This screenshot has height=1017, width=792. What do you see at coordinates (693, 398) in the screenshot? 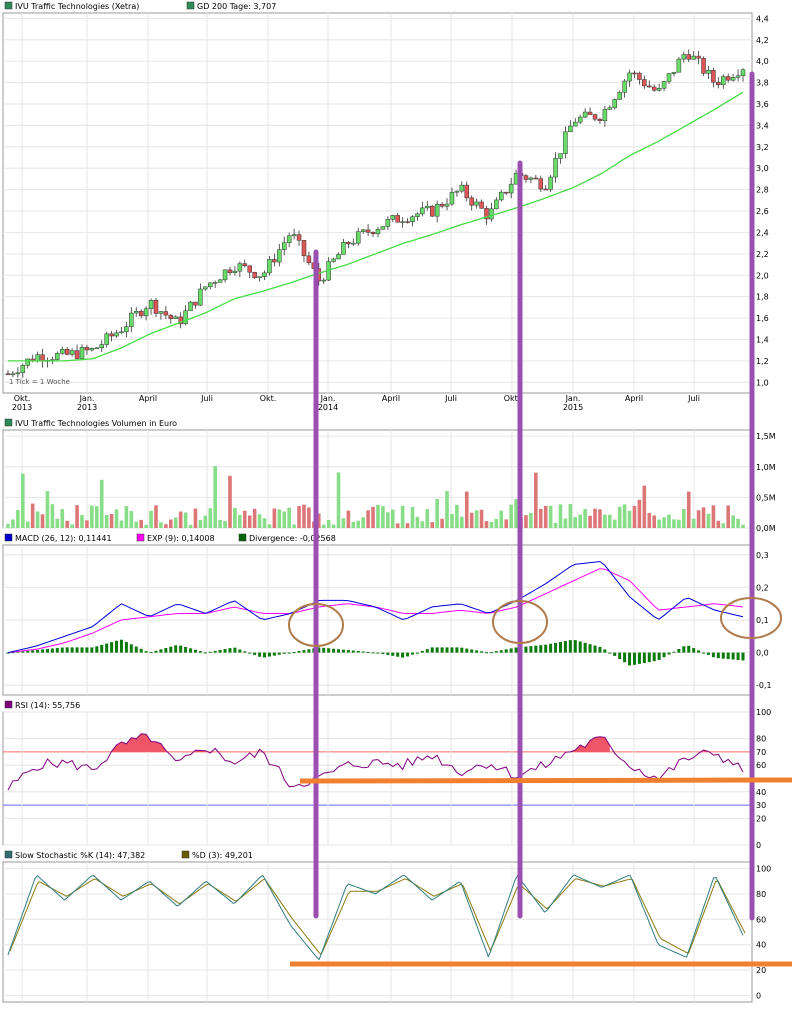
I see `x-tick-label: Juli` at bounding box center [693, 398].